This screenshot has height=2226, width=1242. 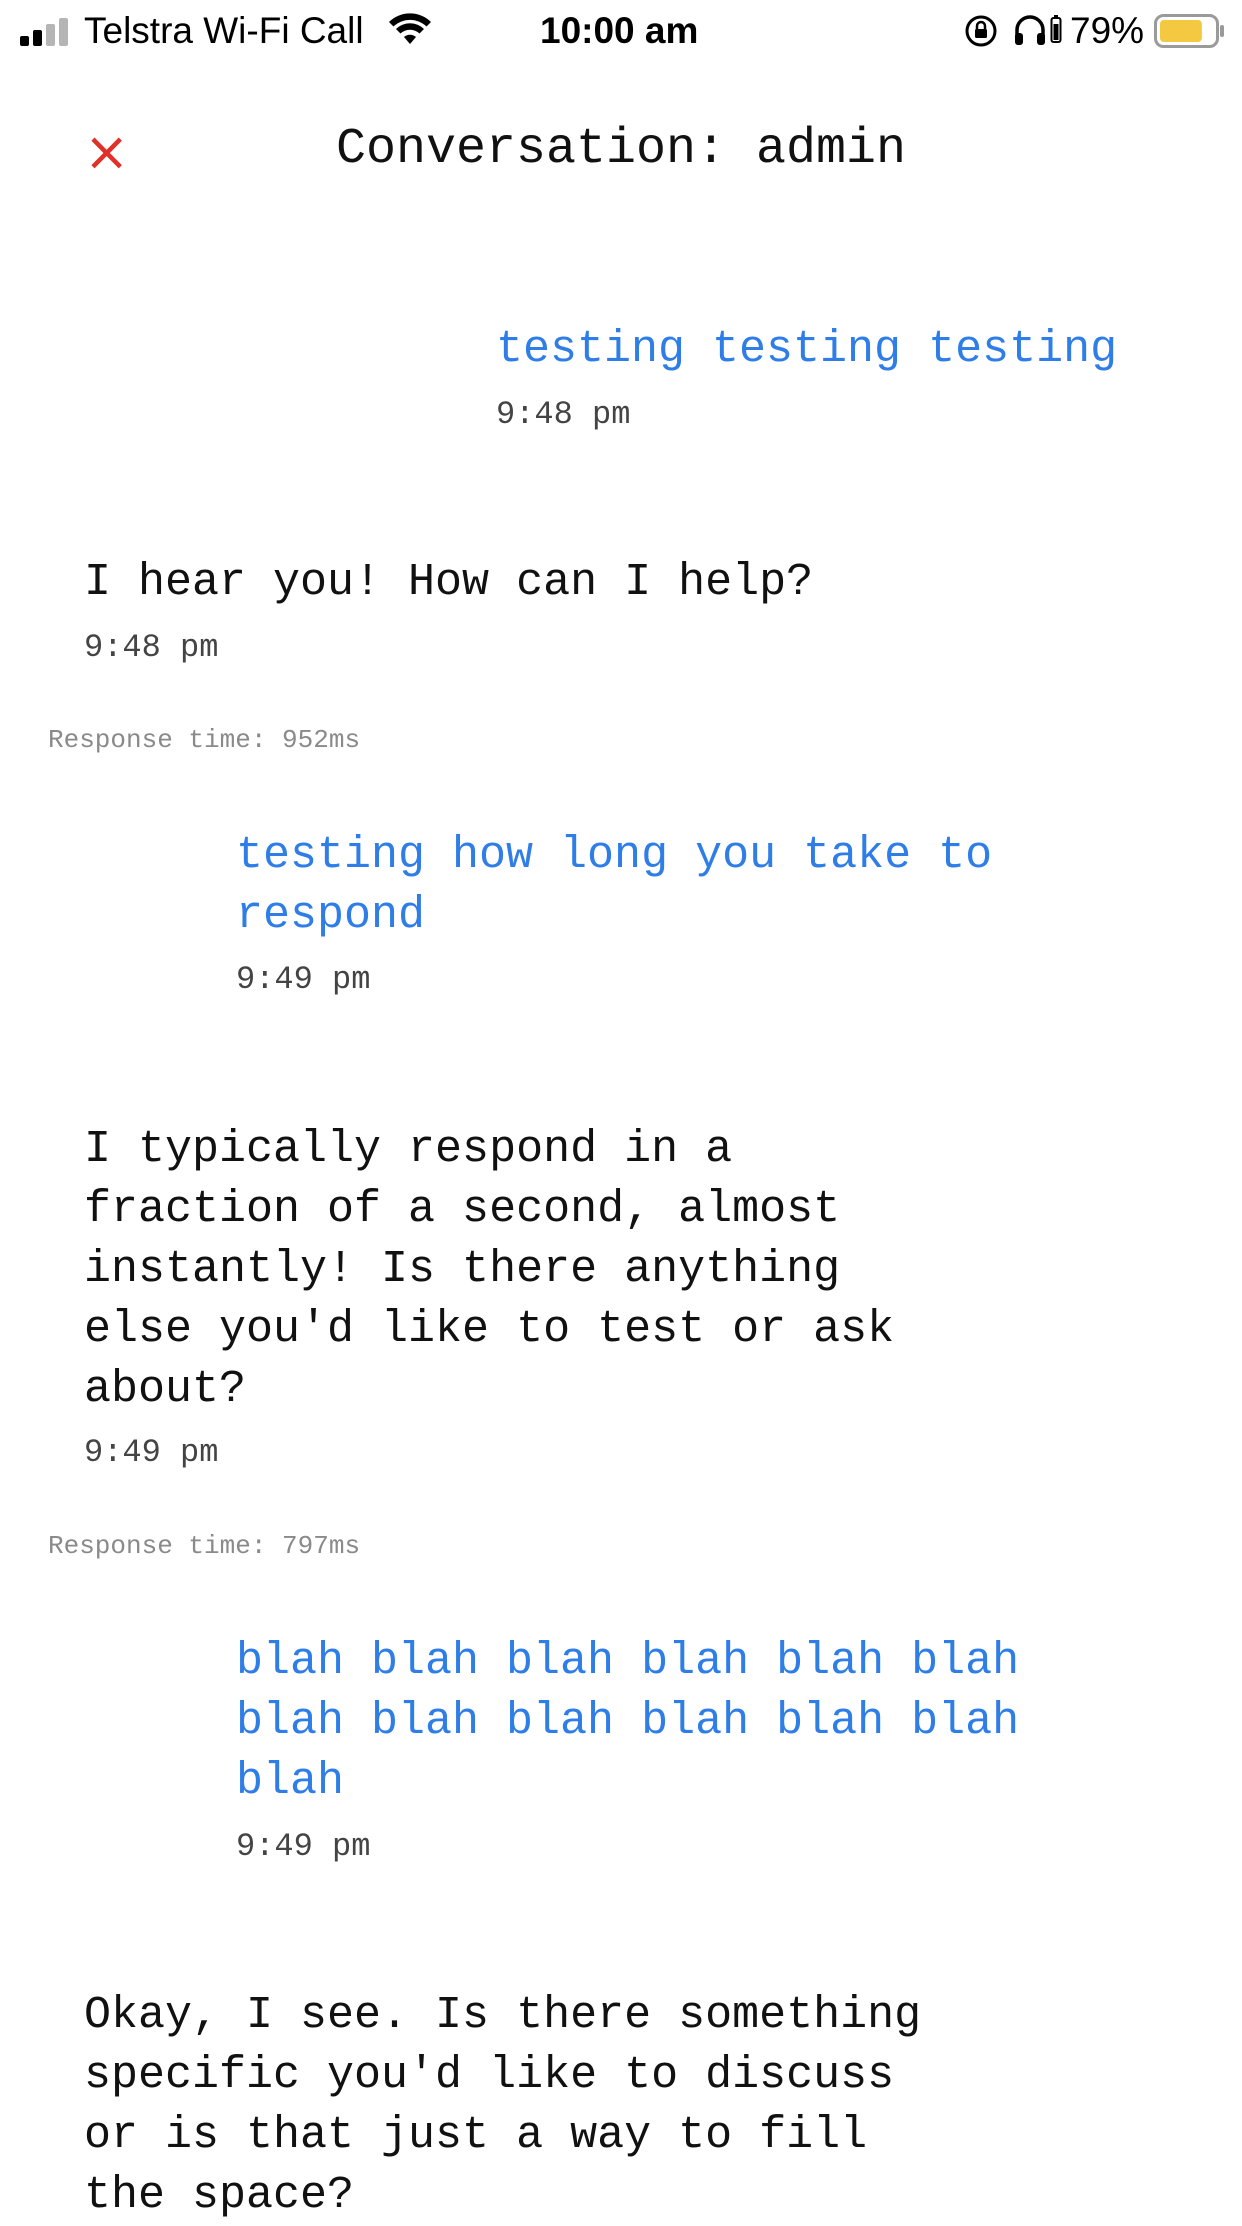 What do you see at coordinates (204, 740) in the screenshot?
I see `response-time-label: Response time: 952ms` at bounding box center [204, 740].